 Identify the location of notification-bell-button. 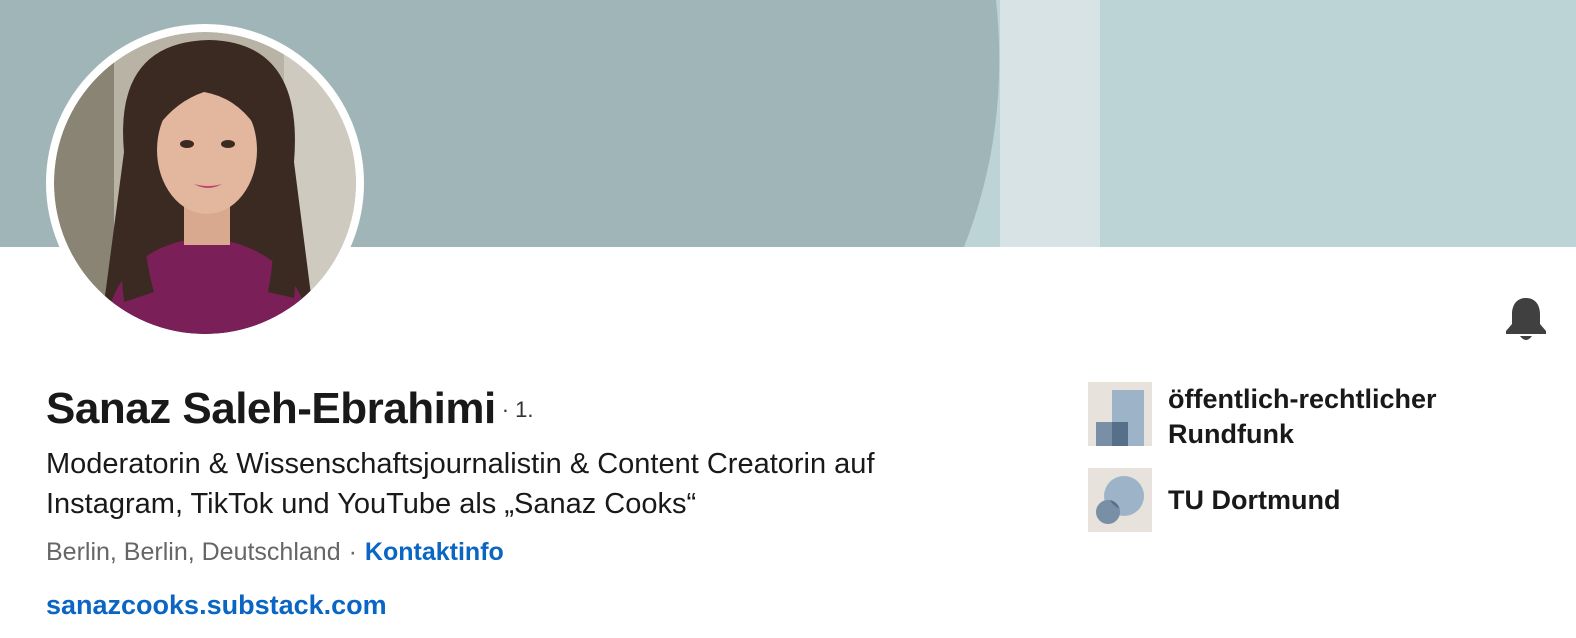
(1526, 319).